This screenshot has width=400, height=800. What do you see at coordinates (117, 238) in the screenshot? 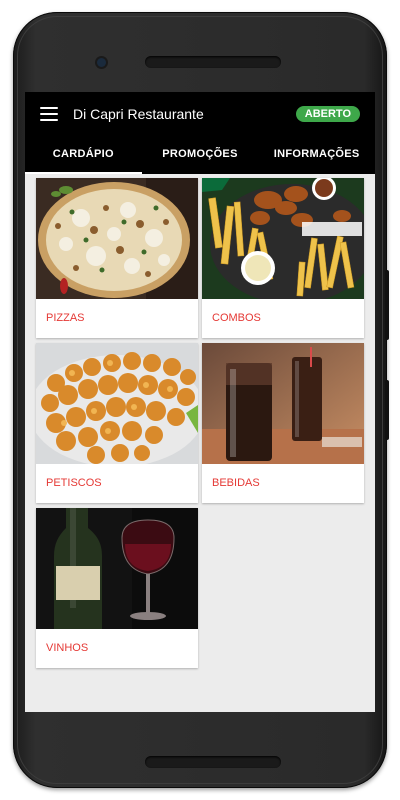
I see `pizza-image` at bounding box center [117, 238].